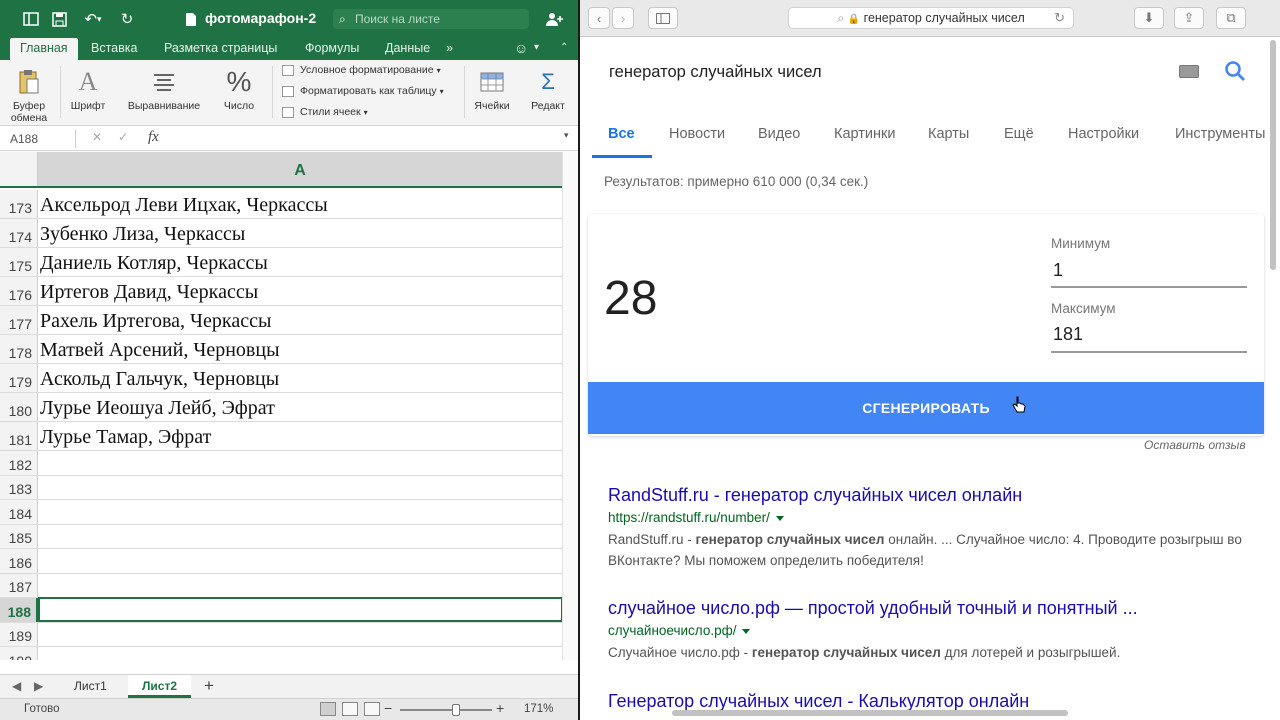 The image size is (1280, 720). I want to click on row-number: 175, so click(19, 262).